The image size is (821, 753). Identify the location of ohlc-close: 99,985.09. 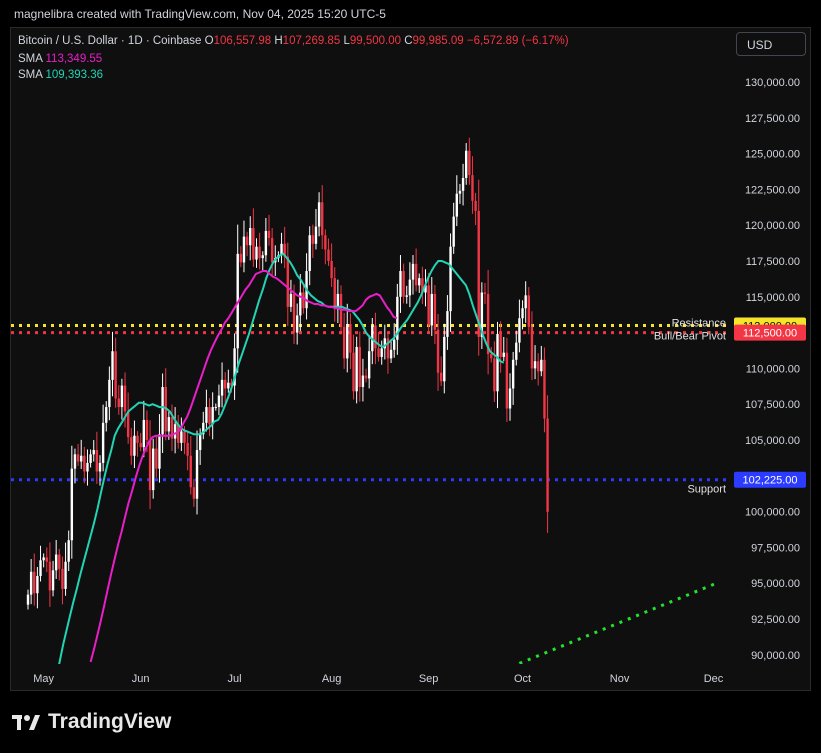
(438, 41).